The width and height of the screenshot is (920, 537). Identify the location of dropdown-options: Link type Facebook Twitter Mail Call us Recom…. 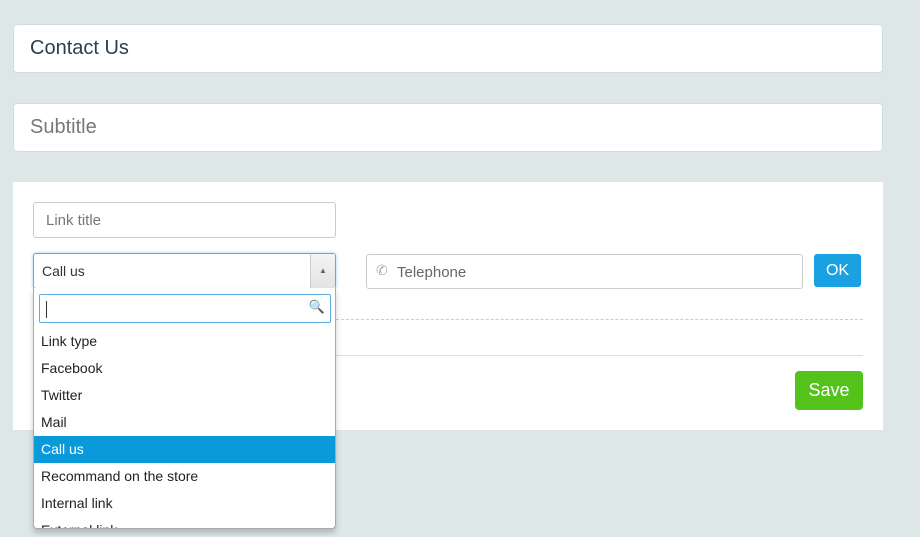
(184, 428).